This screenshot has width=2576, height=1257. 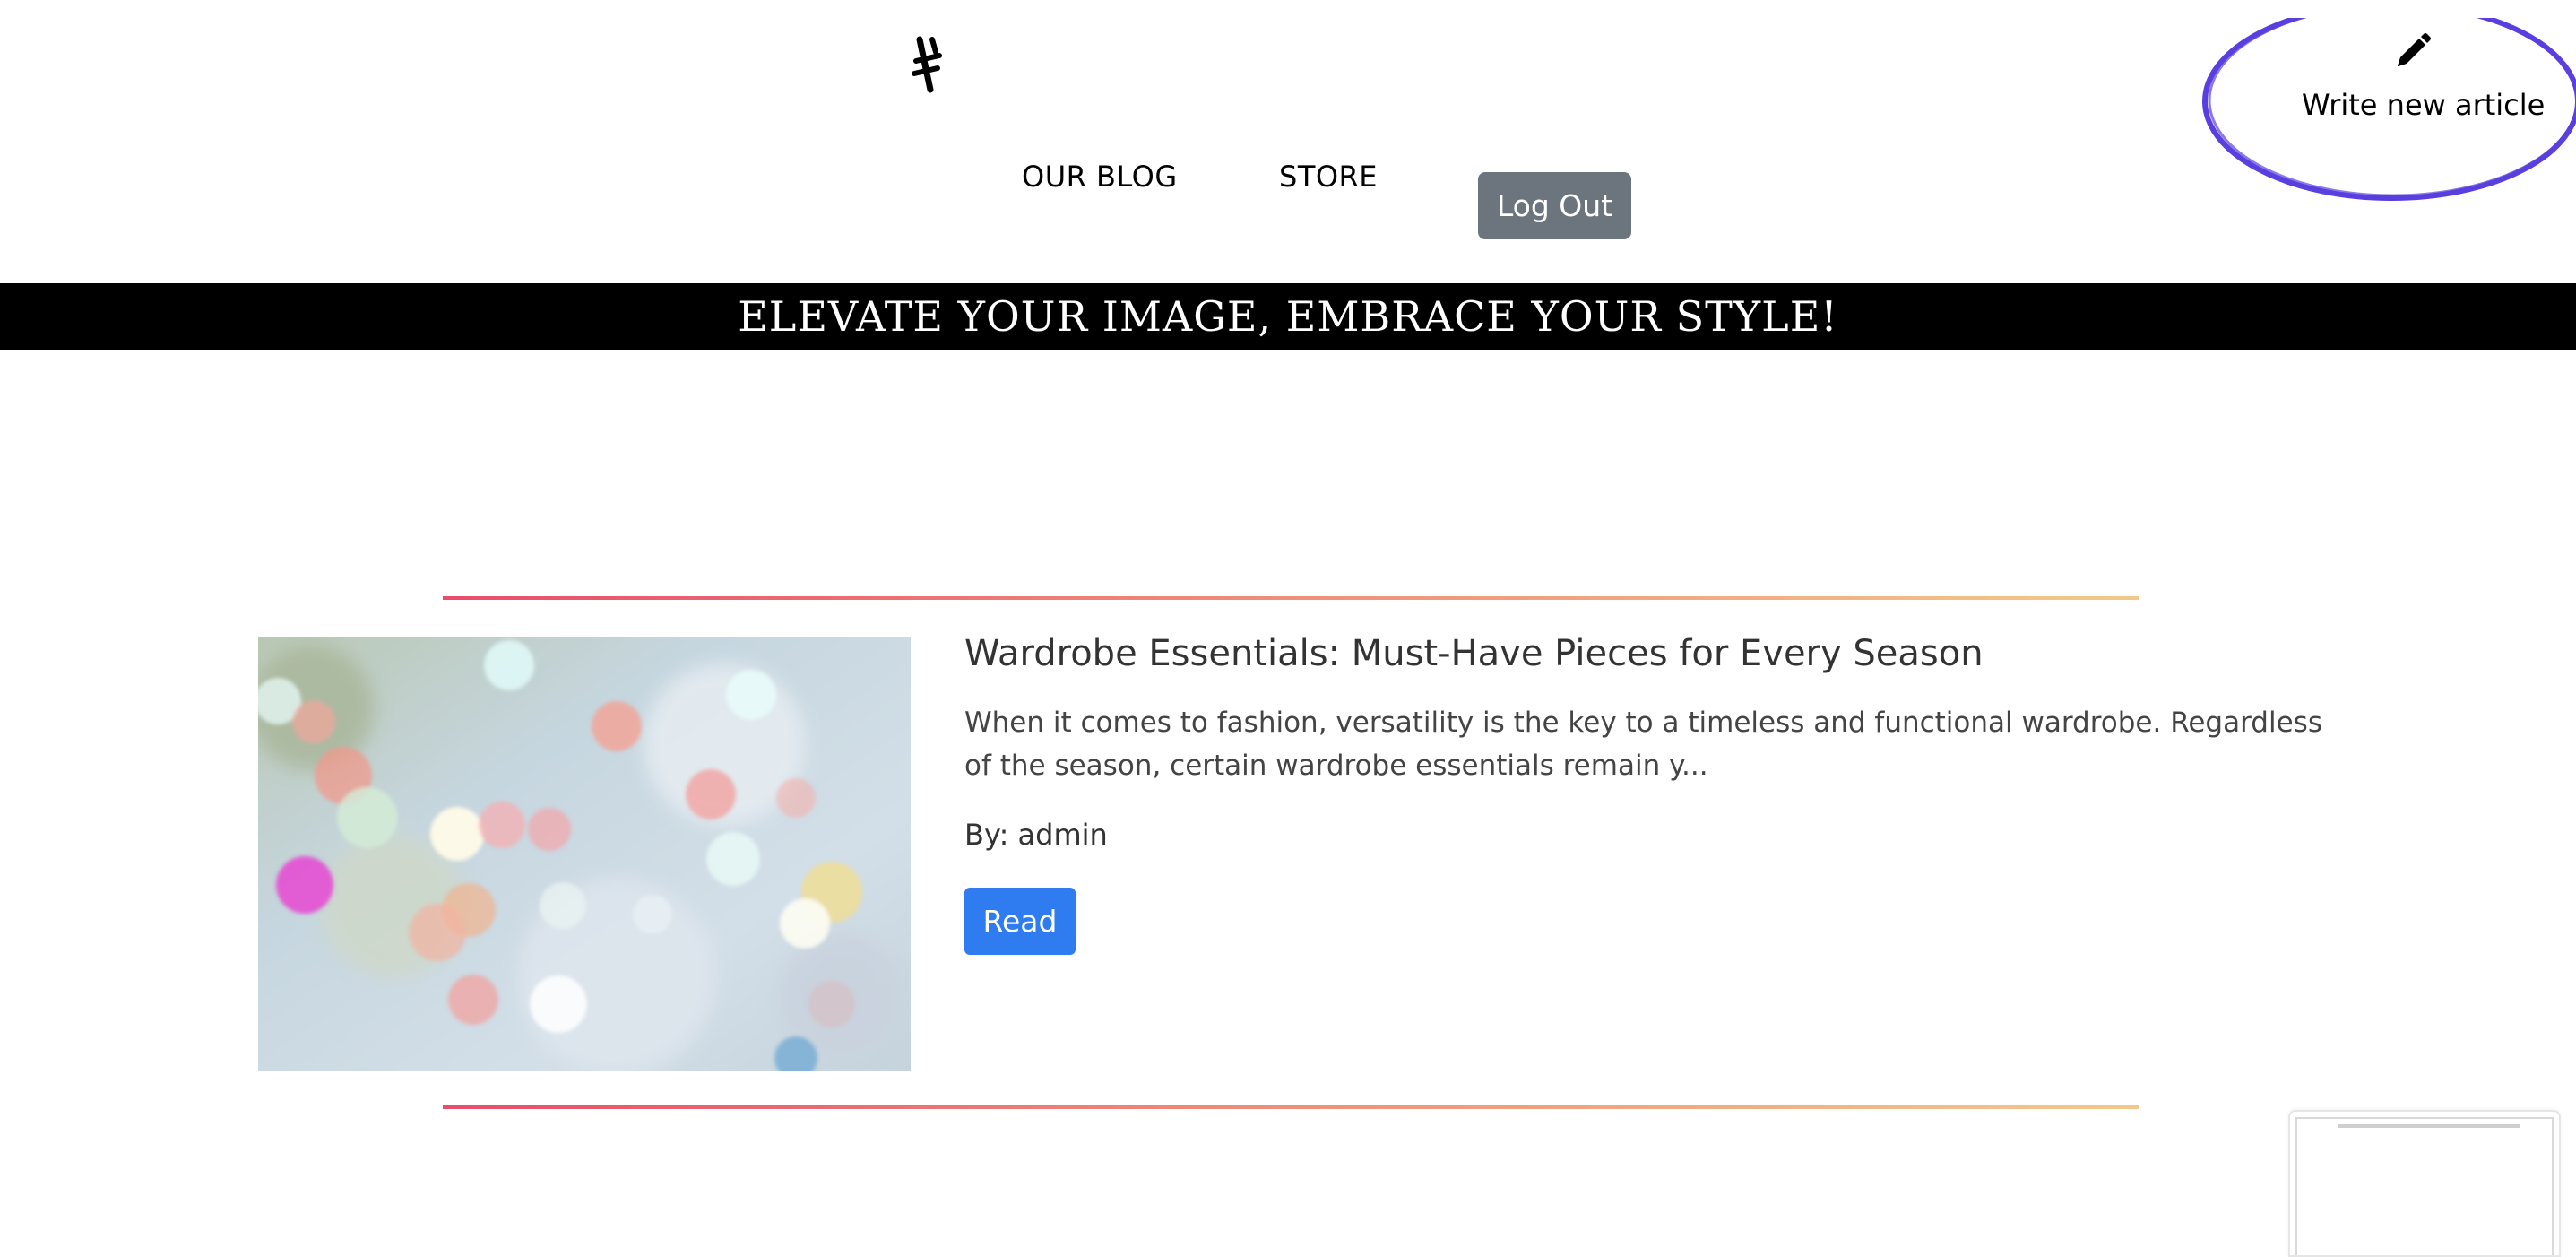 What do you see at coordinates (929, 65) in the screenshot?
I see `hash-logo-icon` at bounding box center [929, 65].